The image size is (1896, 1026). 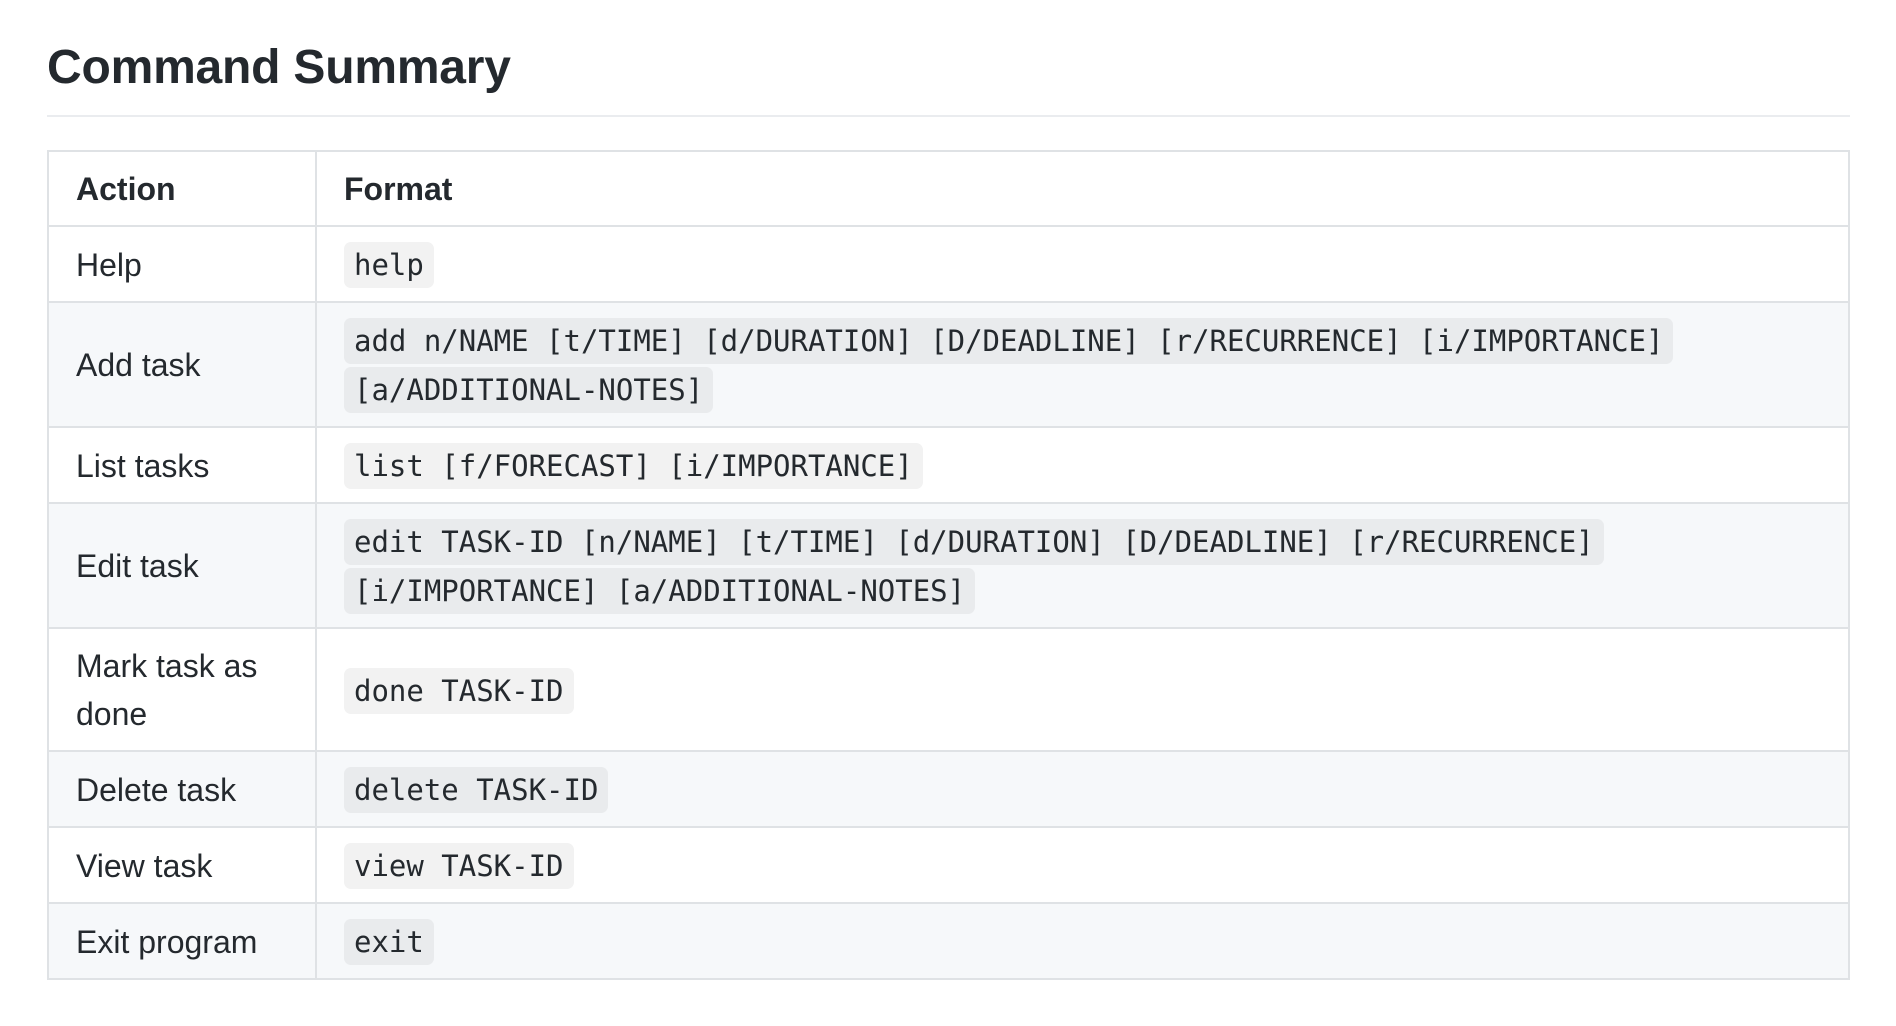 What do you see at coordinates (1082, 264) in the screenshot?
I see `format-cell: help` at bounding box center [1082, 264].